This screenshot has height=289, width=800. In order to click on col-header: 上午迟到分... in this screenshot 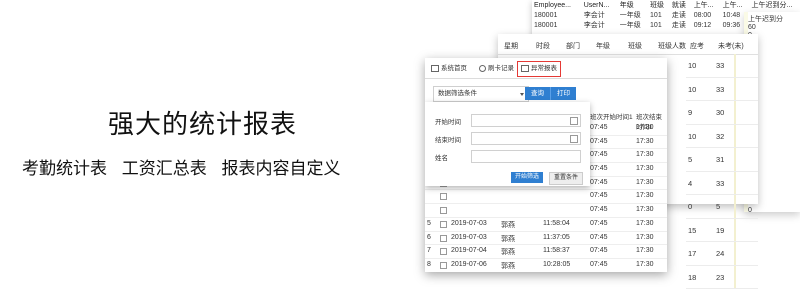, I will do `click(775, 5)`.